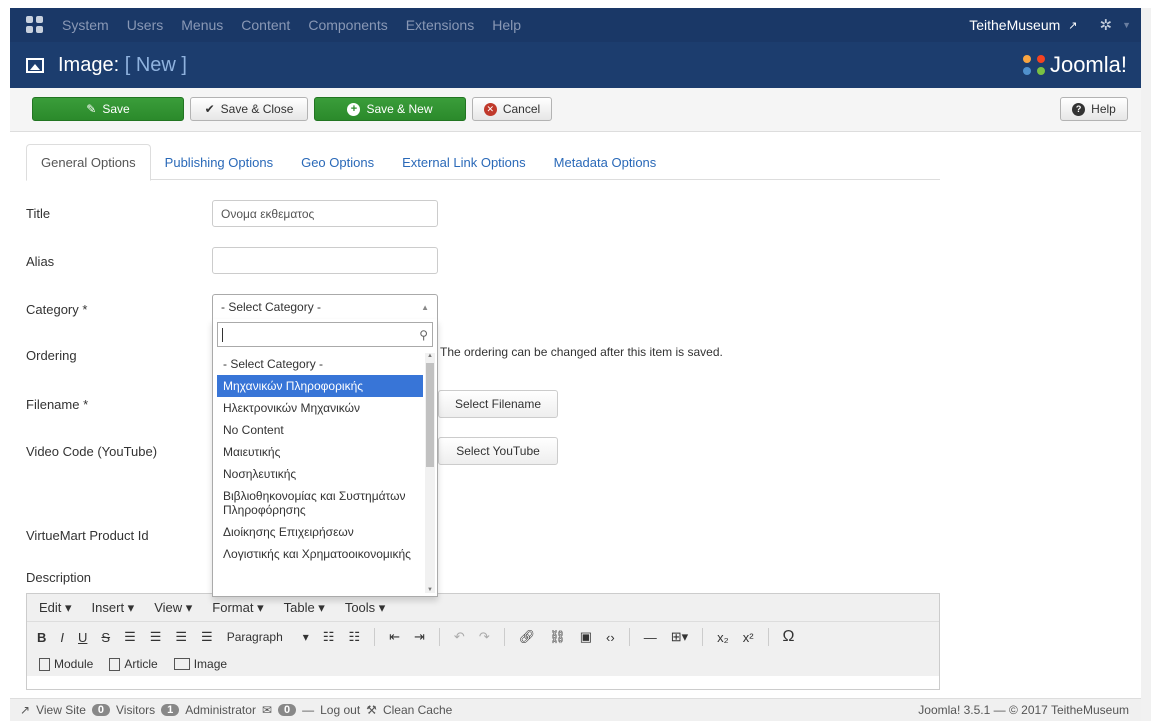 The image size is (1151, 721). I want to click on image-icon, so click(35, 65).